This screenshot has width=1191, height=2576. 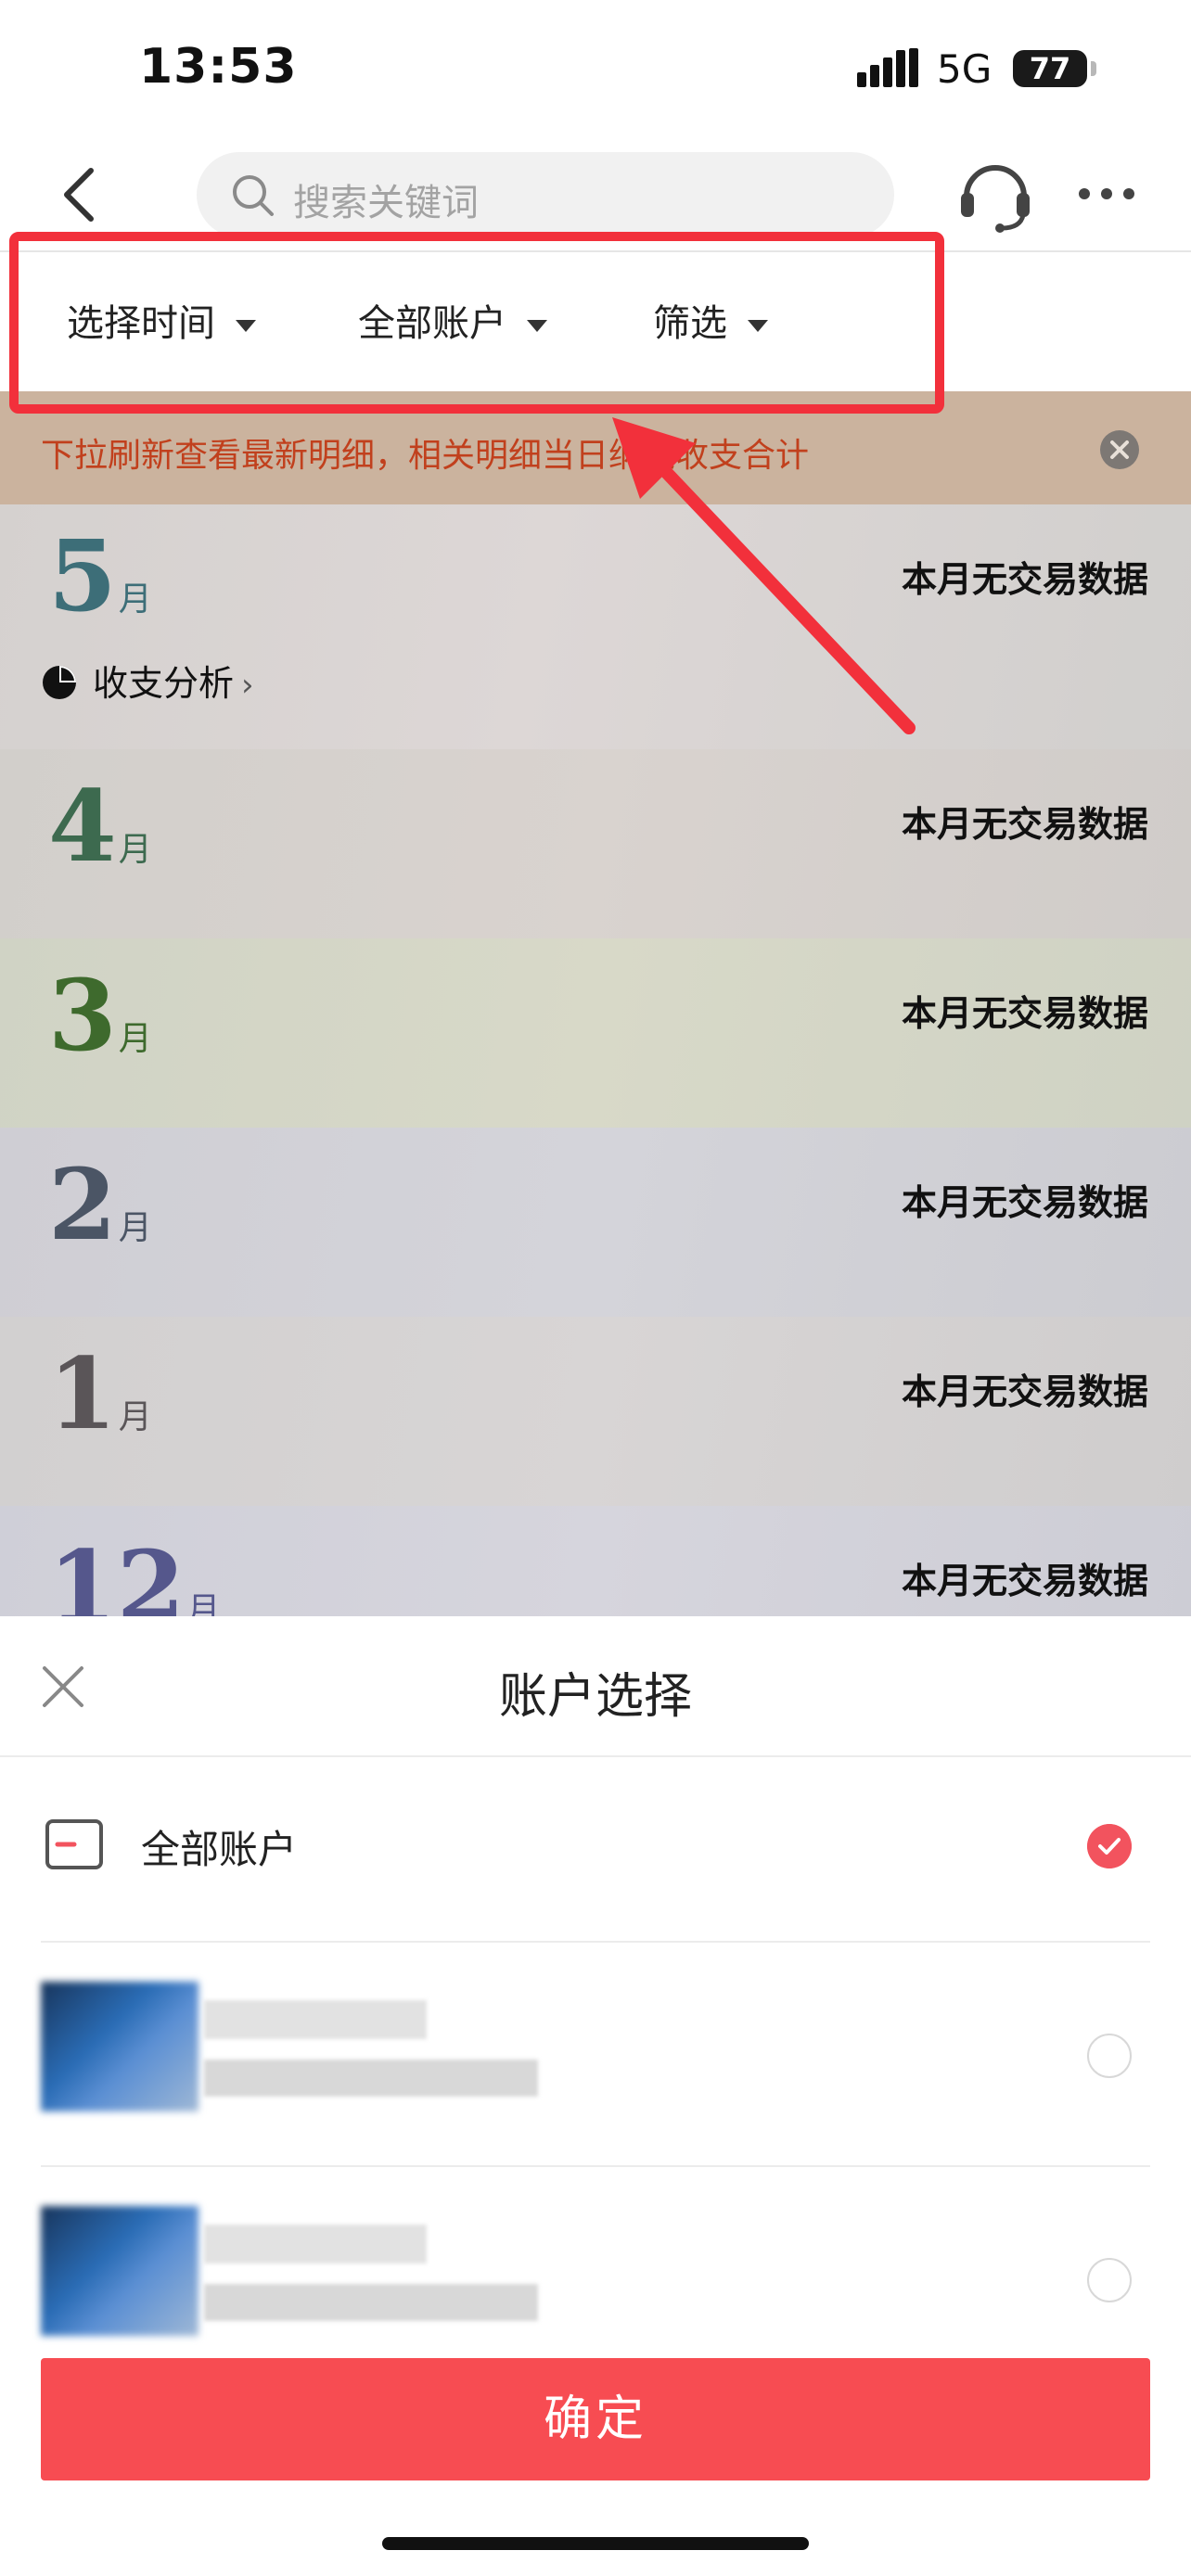 I want to click on analysis-link: 收支分析 ›, so click(x=147, y=680).